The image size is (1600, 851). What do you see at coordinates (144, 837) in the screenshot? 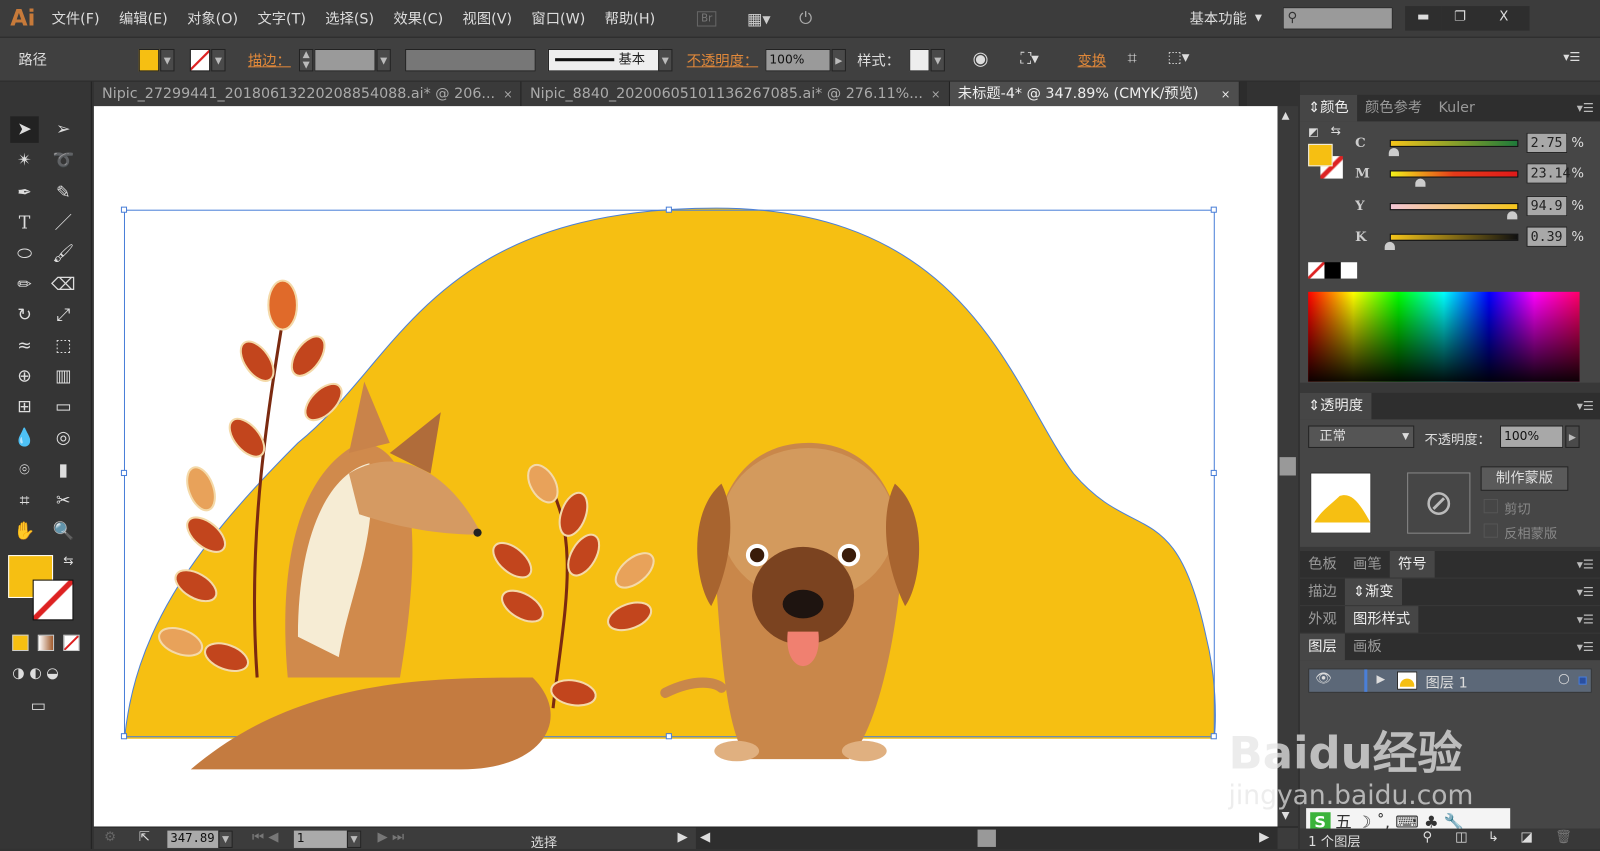
I see `share-icon: ⇱` at bounding box center [144, 837].